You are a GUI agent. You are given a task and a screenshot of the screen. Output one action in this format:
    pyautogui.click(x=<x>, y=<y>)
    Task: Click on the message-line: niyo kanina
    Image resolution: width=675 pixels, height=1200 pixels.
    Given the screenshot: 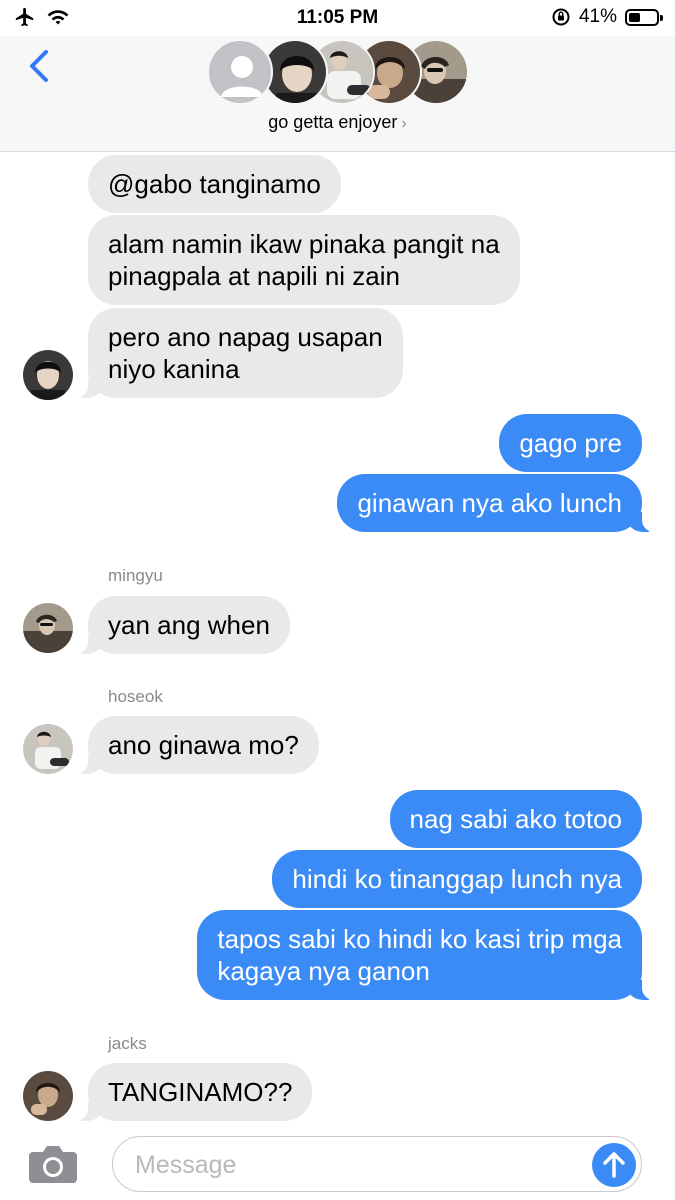 What is the action you would take?
    pyautogui.click(x=174, y=369)
    